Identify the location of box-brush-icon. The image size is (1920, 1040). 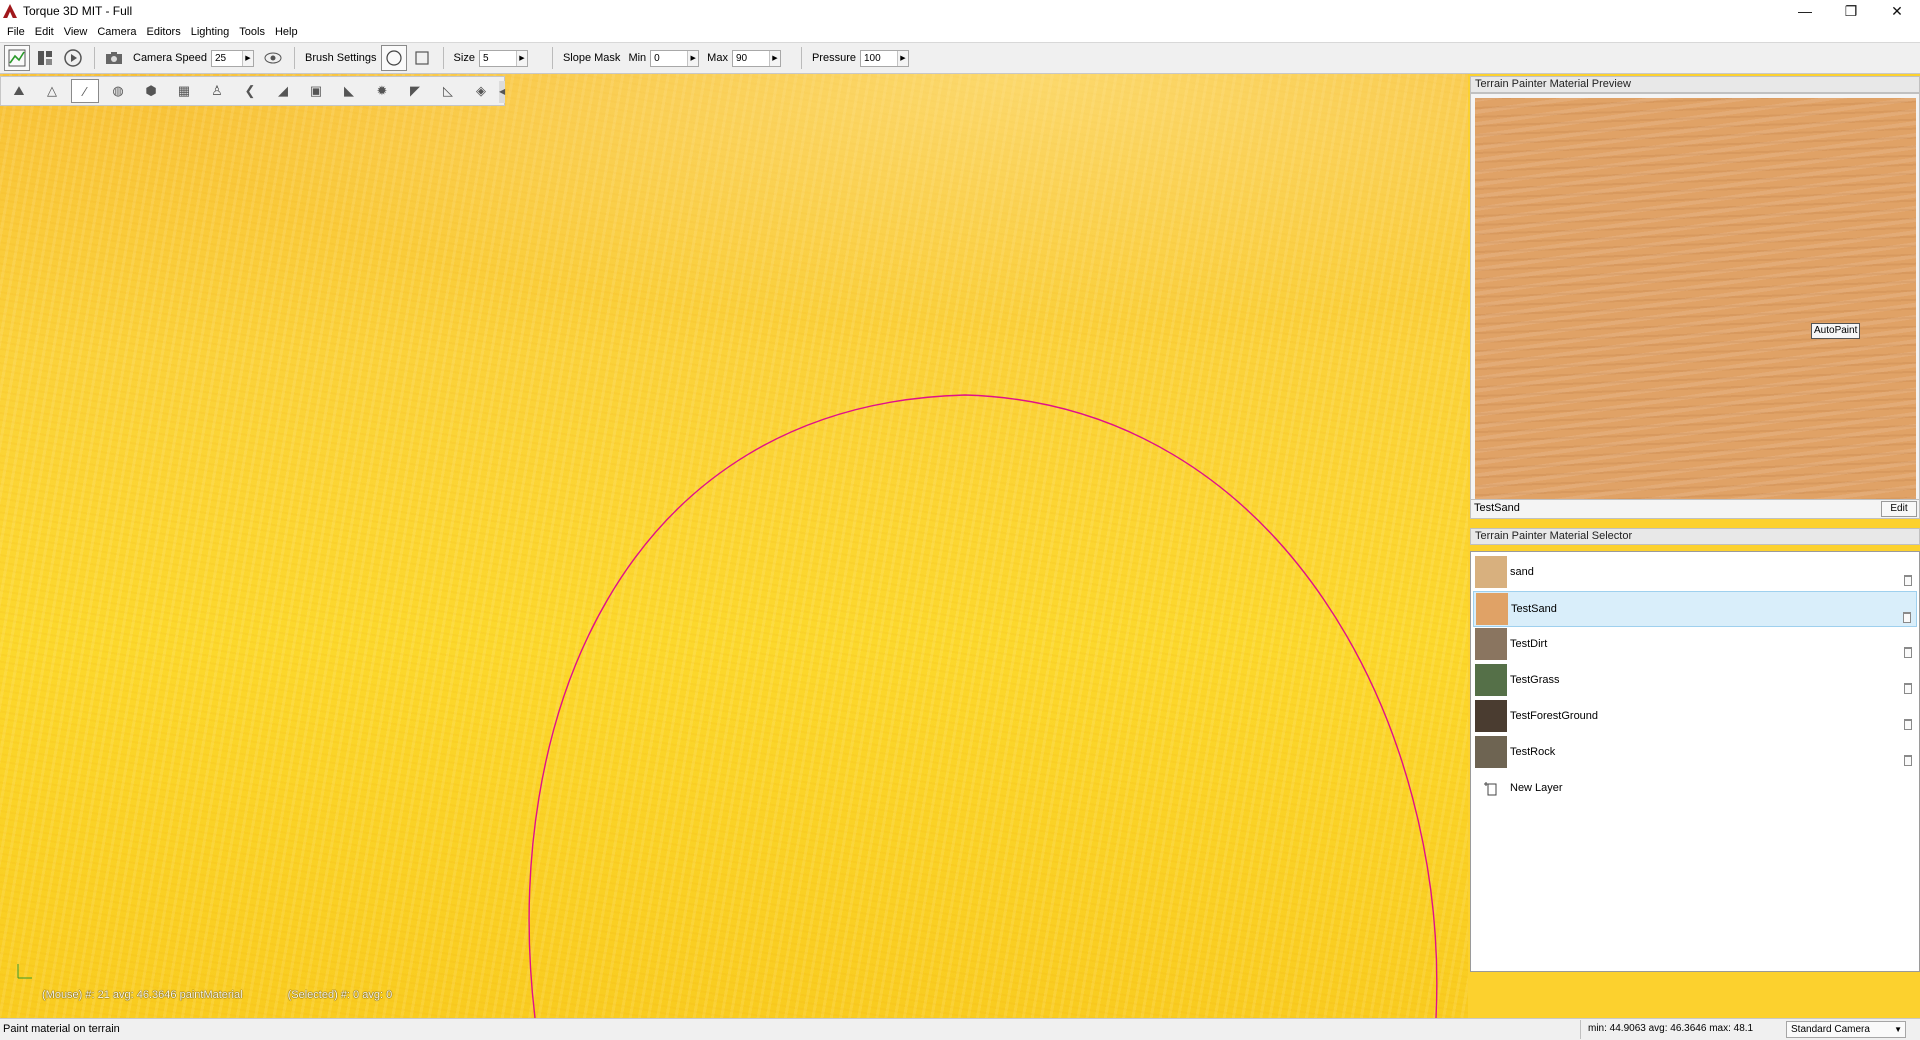
(421, 58).